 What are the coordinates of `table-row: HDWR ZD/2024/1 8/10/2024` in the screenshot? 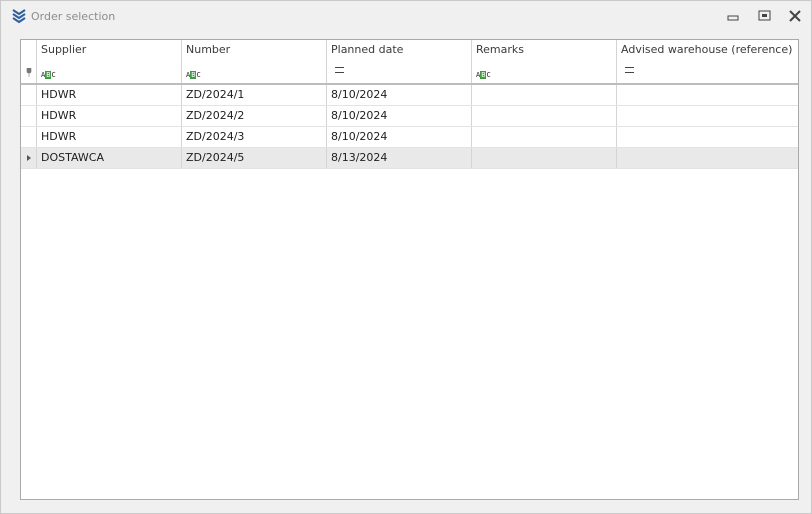 It's located at (409, 95).